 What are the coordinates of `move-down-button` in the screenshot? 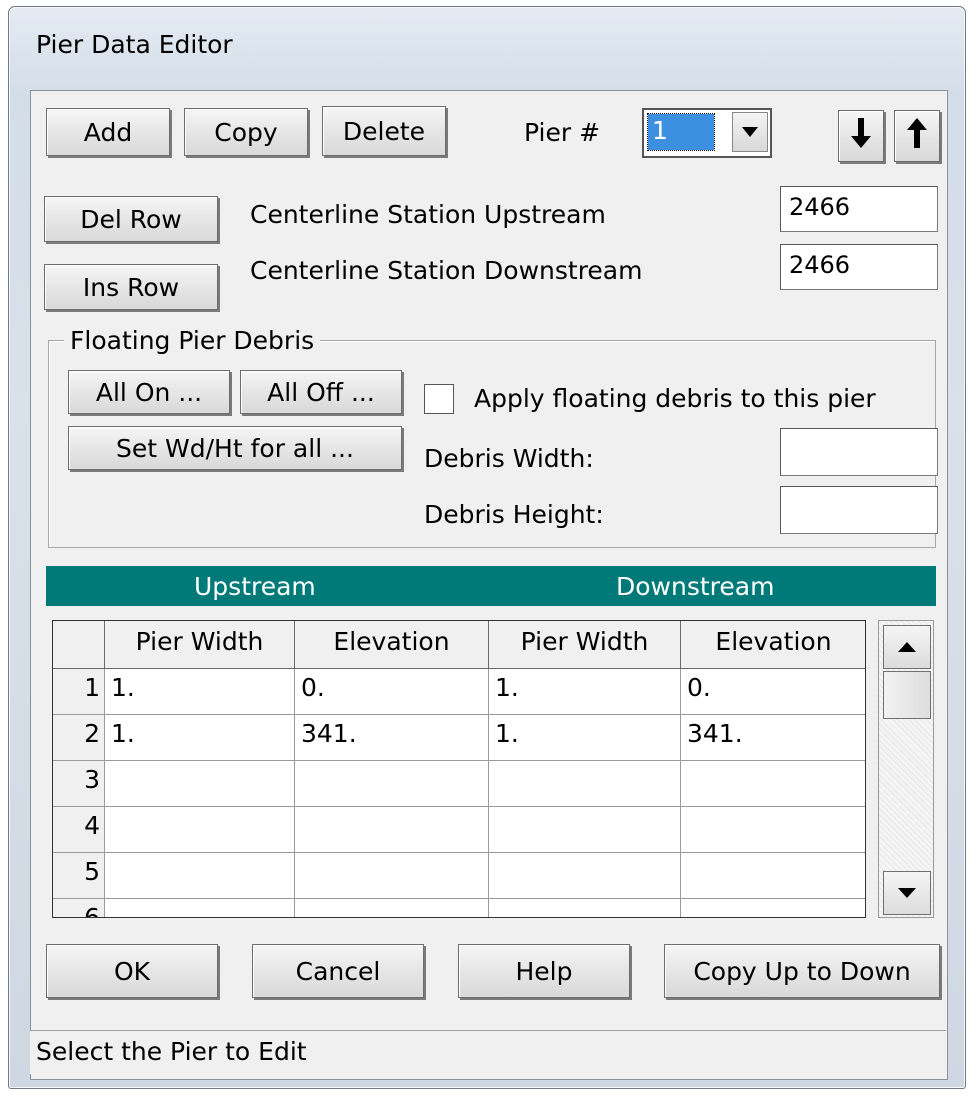 It's located at (861, 136).